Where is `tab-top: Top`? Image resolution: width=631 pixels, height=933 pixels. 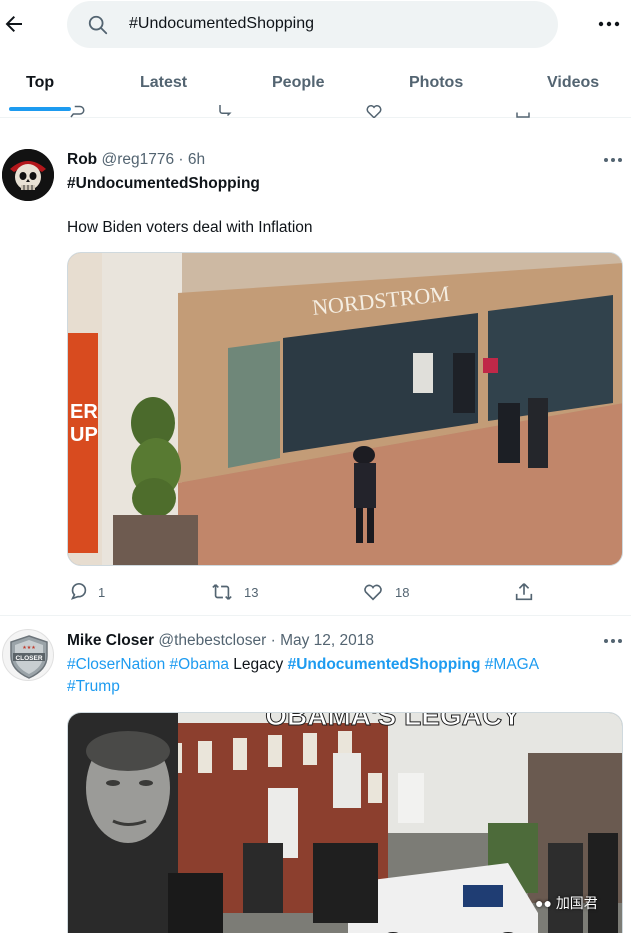 tab-top: Top is located at coordinates (40, 83).